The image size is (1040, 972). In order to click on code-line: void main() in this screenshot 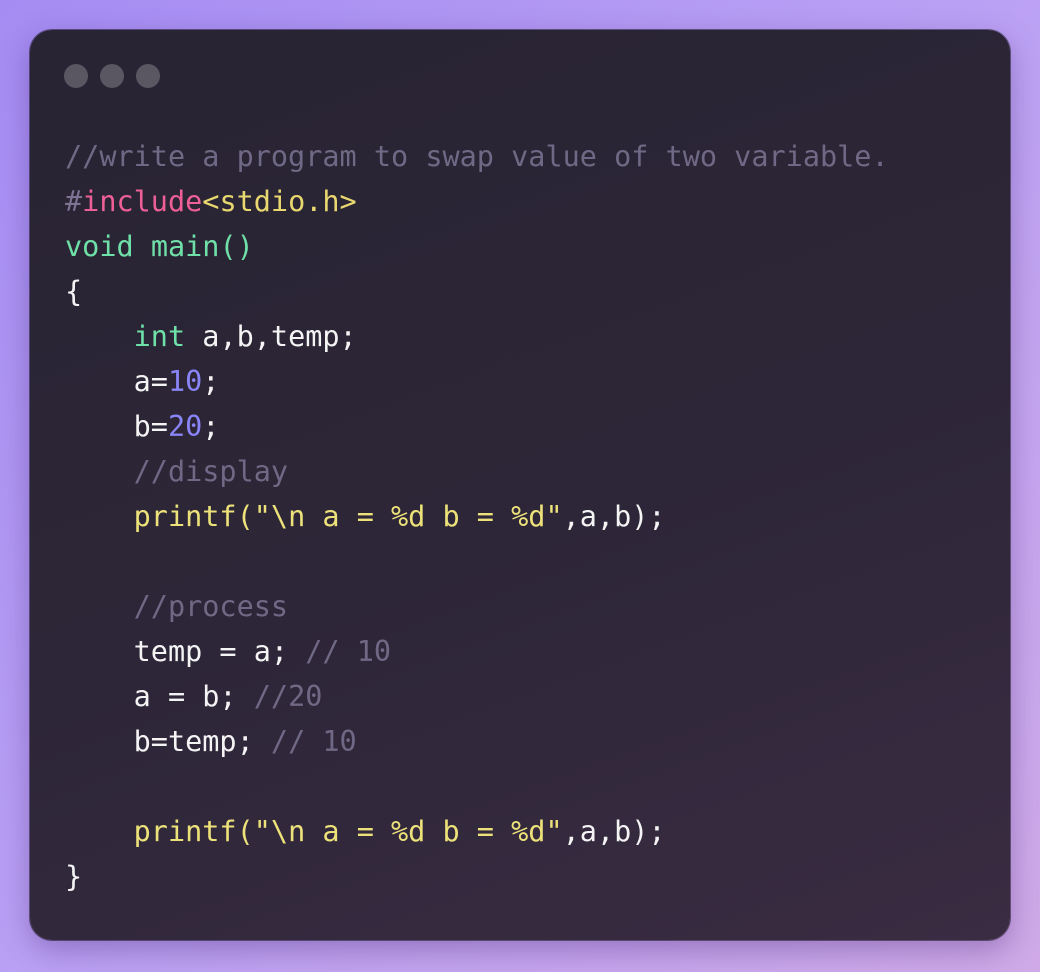, I will do `click(477, 246)`.